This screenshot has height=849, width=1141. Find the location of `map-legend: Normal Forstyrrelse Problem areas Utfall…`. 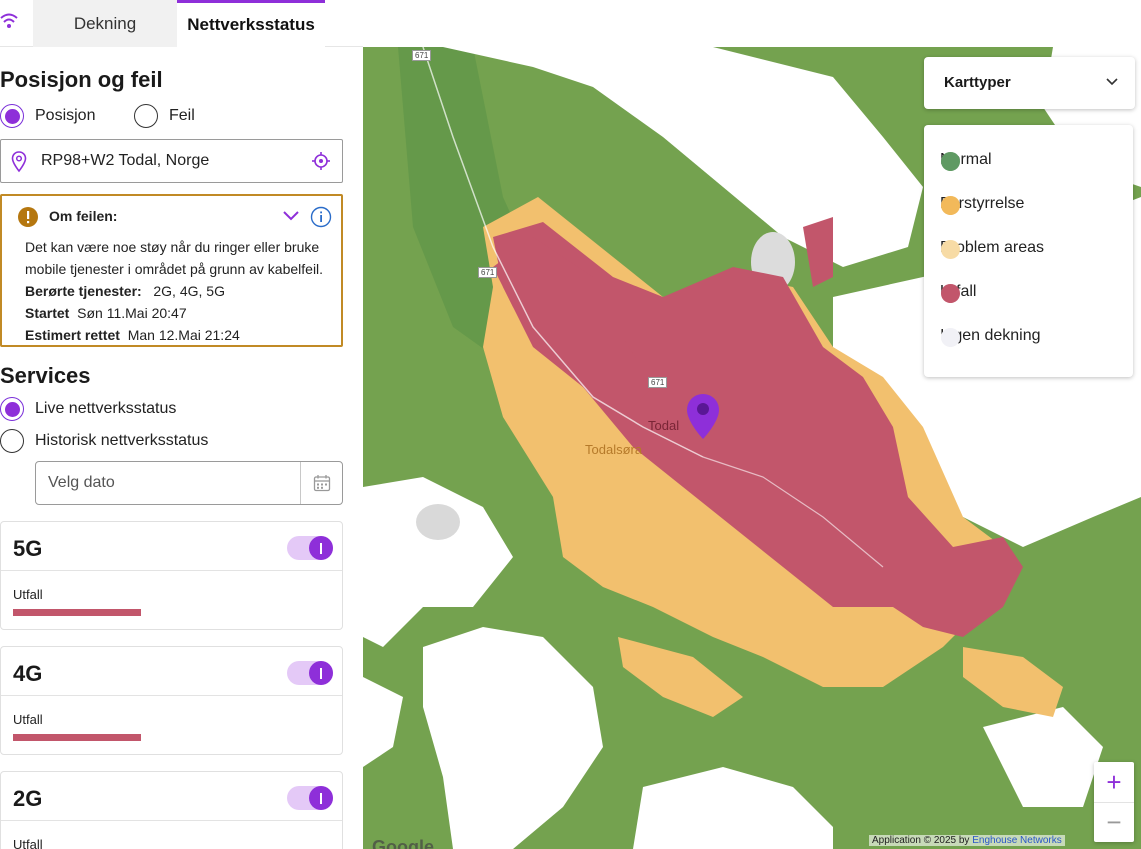

map-legend: Normal Forstyrrelse Problem areas Utfall… is located at coordinates (1028, 251).